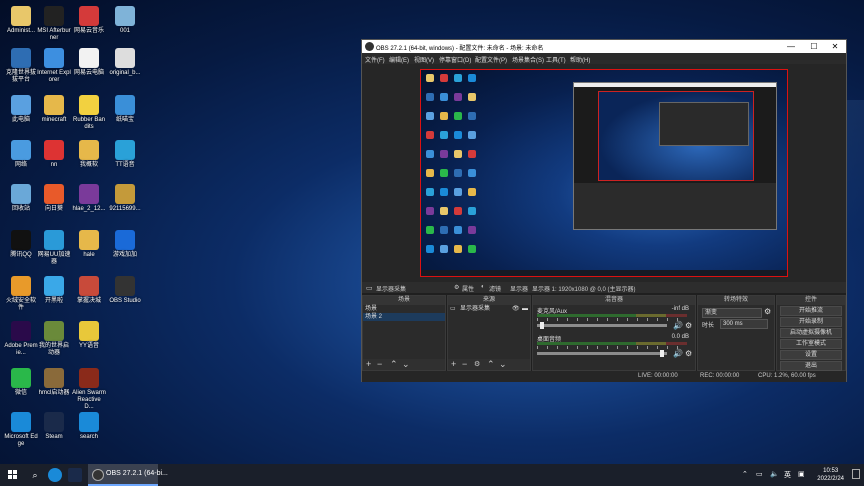 The width and height of the screenshot is (864, 486). I want to click on desktop-icon: 腾讯QQ, so click(21, 251).